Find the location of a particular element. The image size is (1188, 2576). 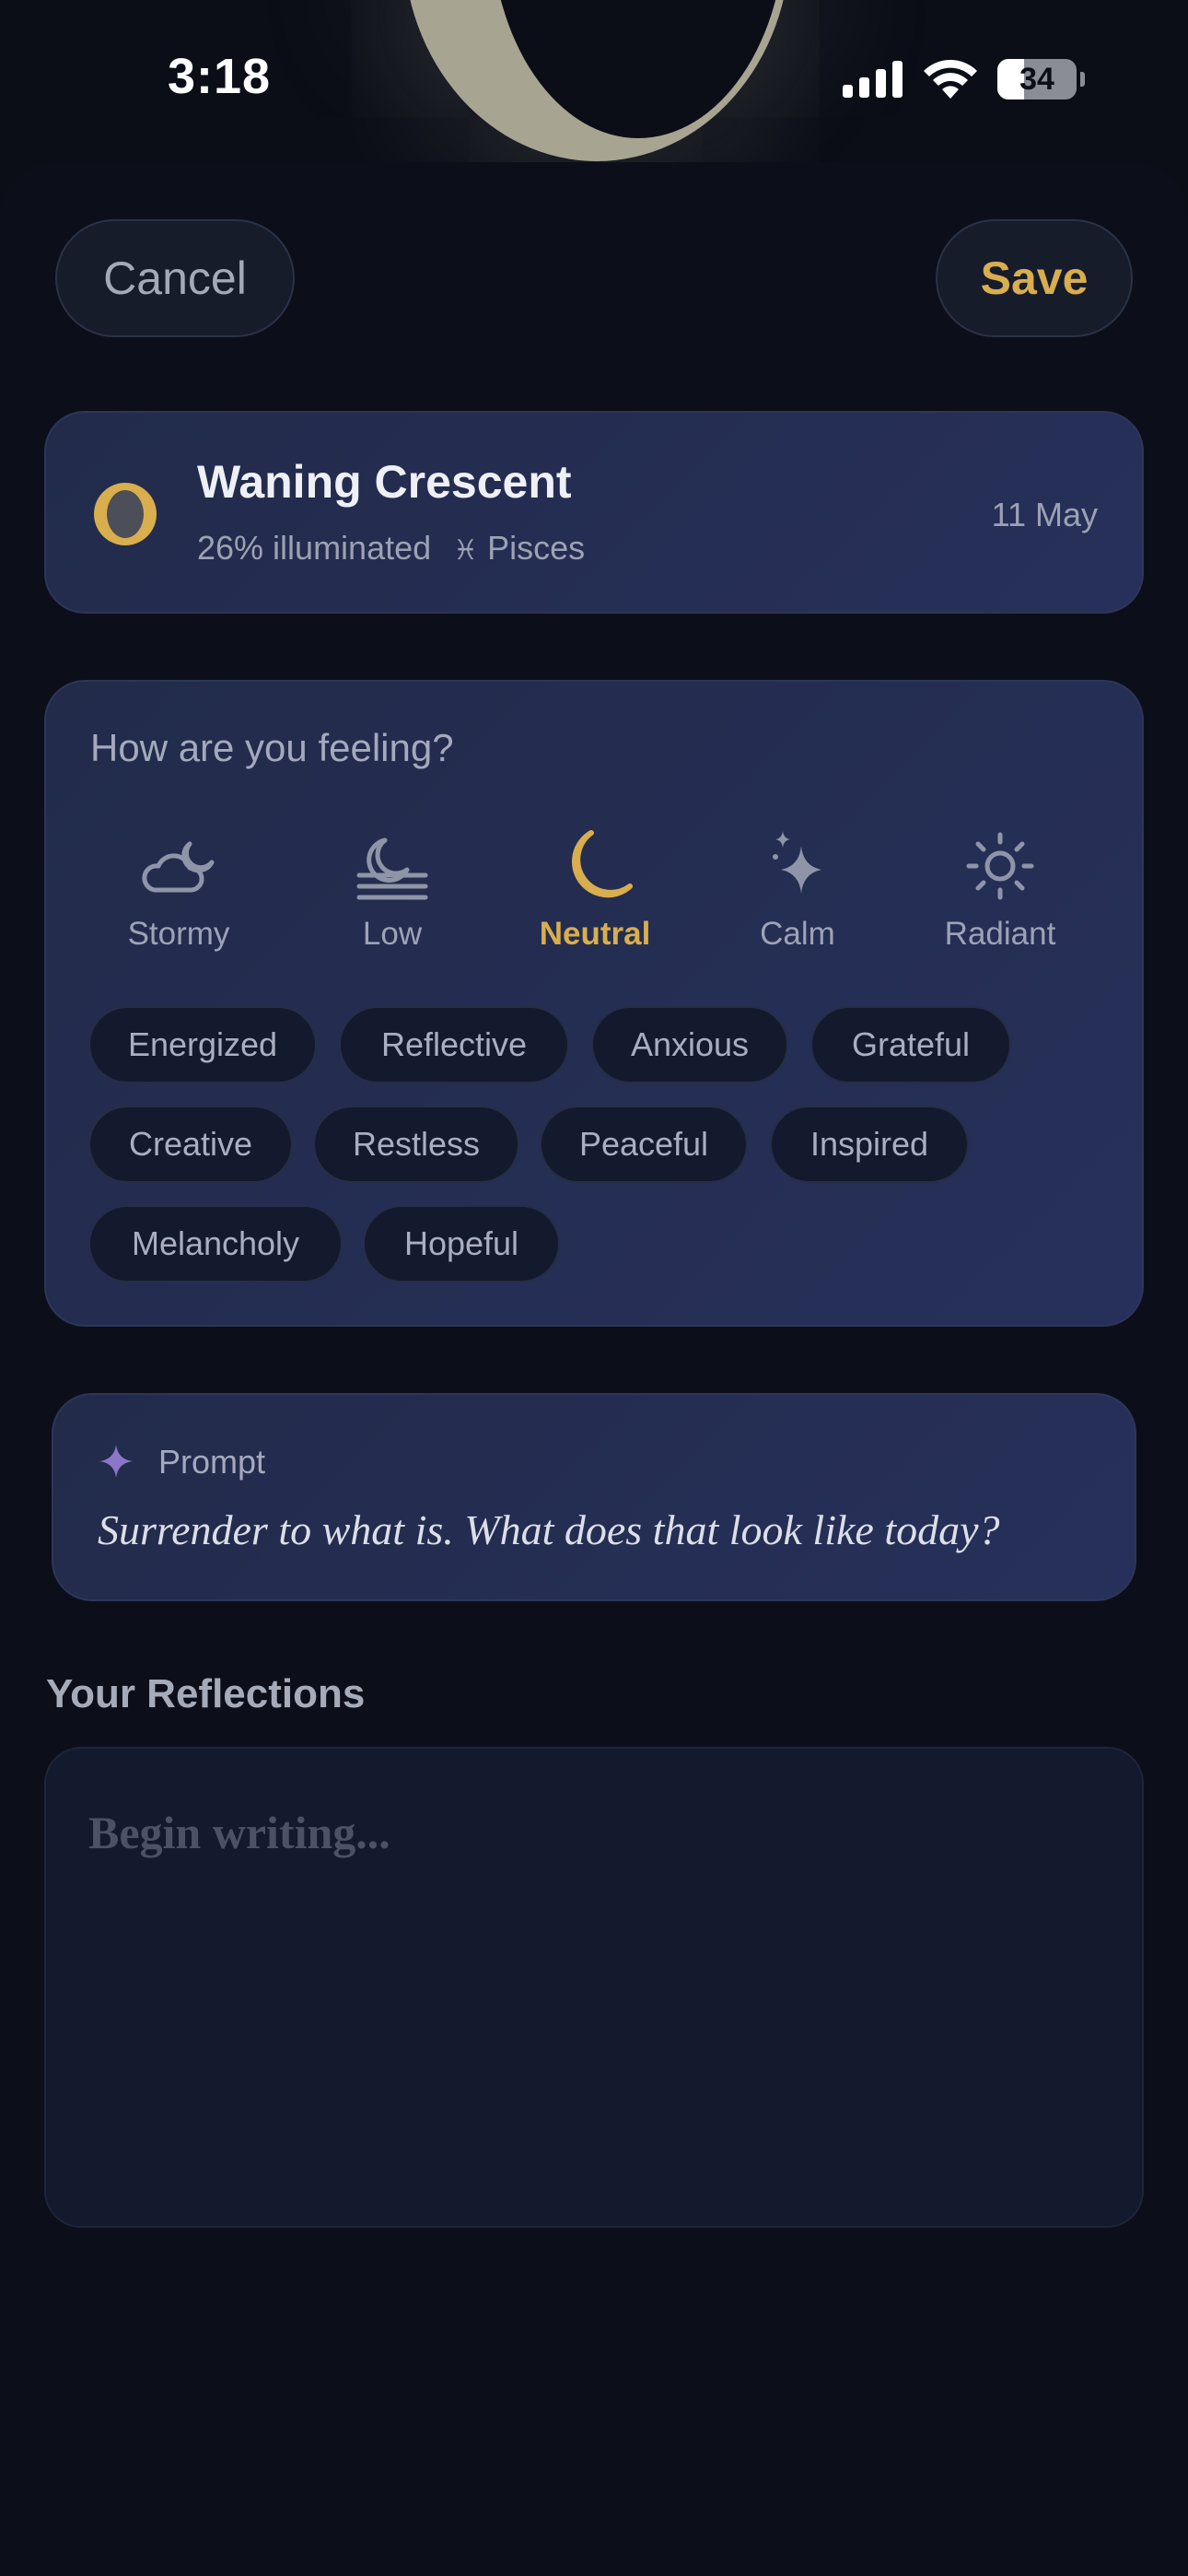

mood-tag-inspired: Inspired is located at coordinates (869, 1144).